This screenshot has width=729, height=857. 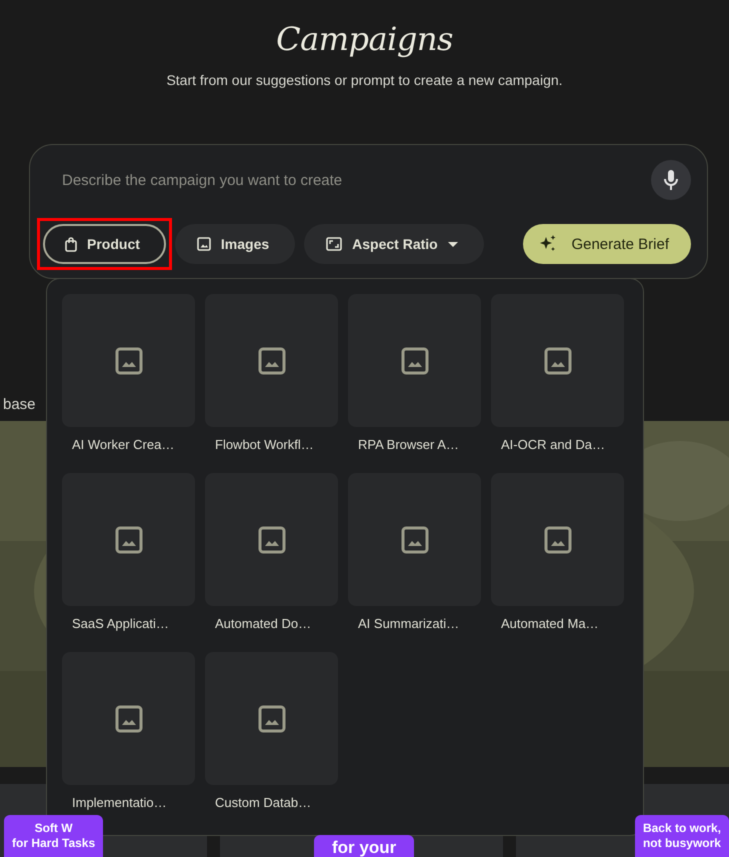 I want to click on generate-brief-button: Generate Brief, so click(x=607, y=244).